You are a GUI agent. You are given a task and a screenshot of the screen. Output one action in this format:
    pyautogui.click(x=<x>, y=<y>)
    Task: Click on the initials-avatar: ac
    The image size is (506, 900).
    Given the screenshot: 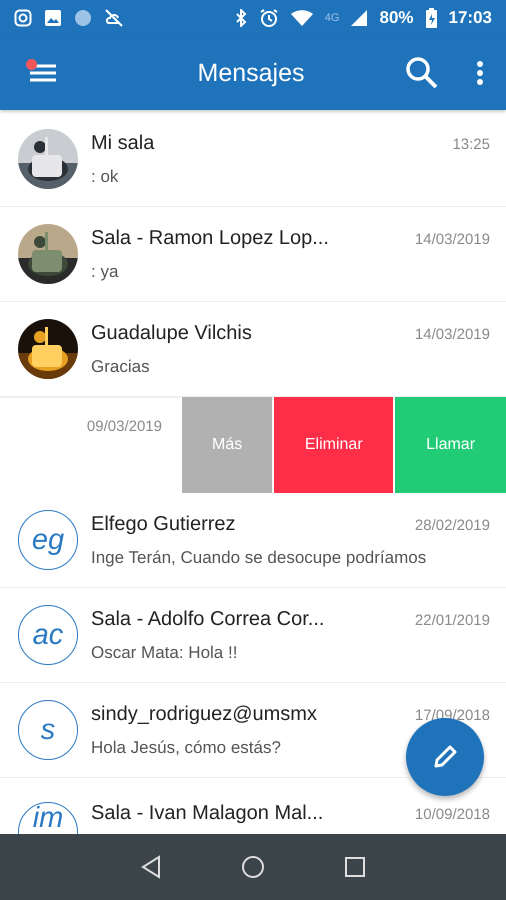 What is the action you would take?
    pyautogui.click(x=48, y=635)
    